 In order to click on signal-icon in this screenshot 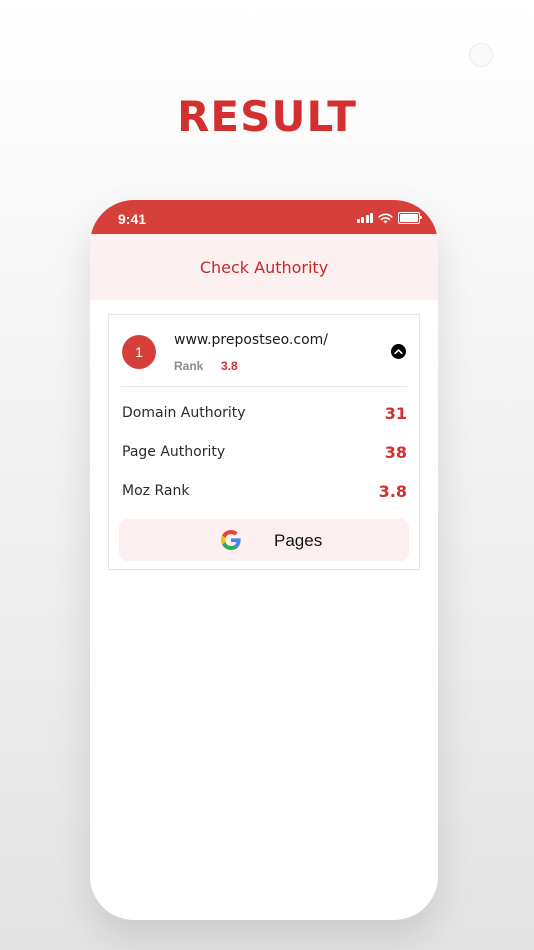, I will do `click(364, 218)`.